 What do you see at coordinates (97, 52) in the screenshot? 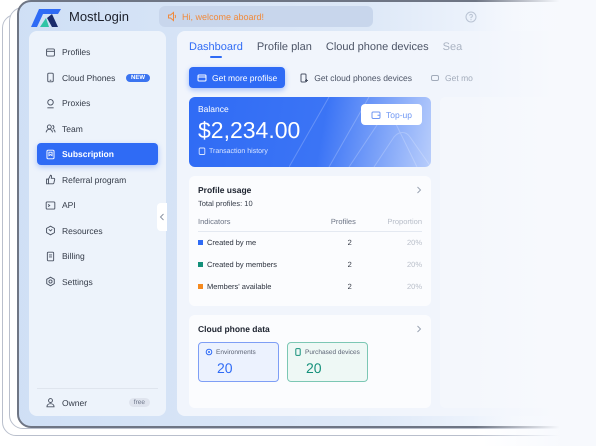
I see `sidebar-item: Profiles` at bounding box center [97, 52].